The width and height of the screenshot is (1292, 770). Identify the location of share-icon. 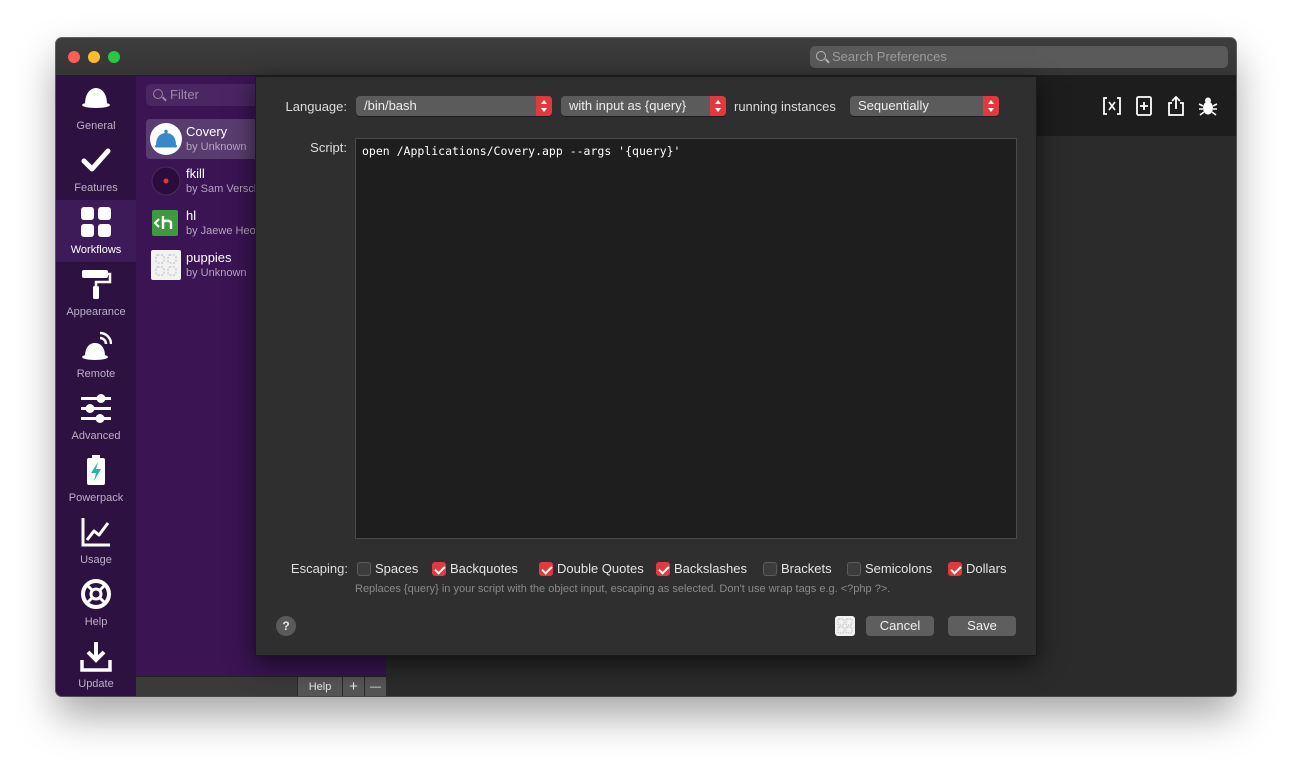
(1176, 106).